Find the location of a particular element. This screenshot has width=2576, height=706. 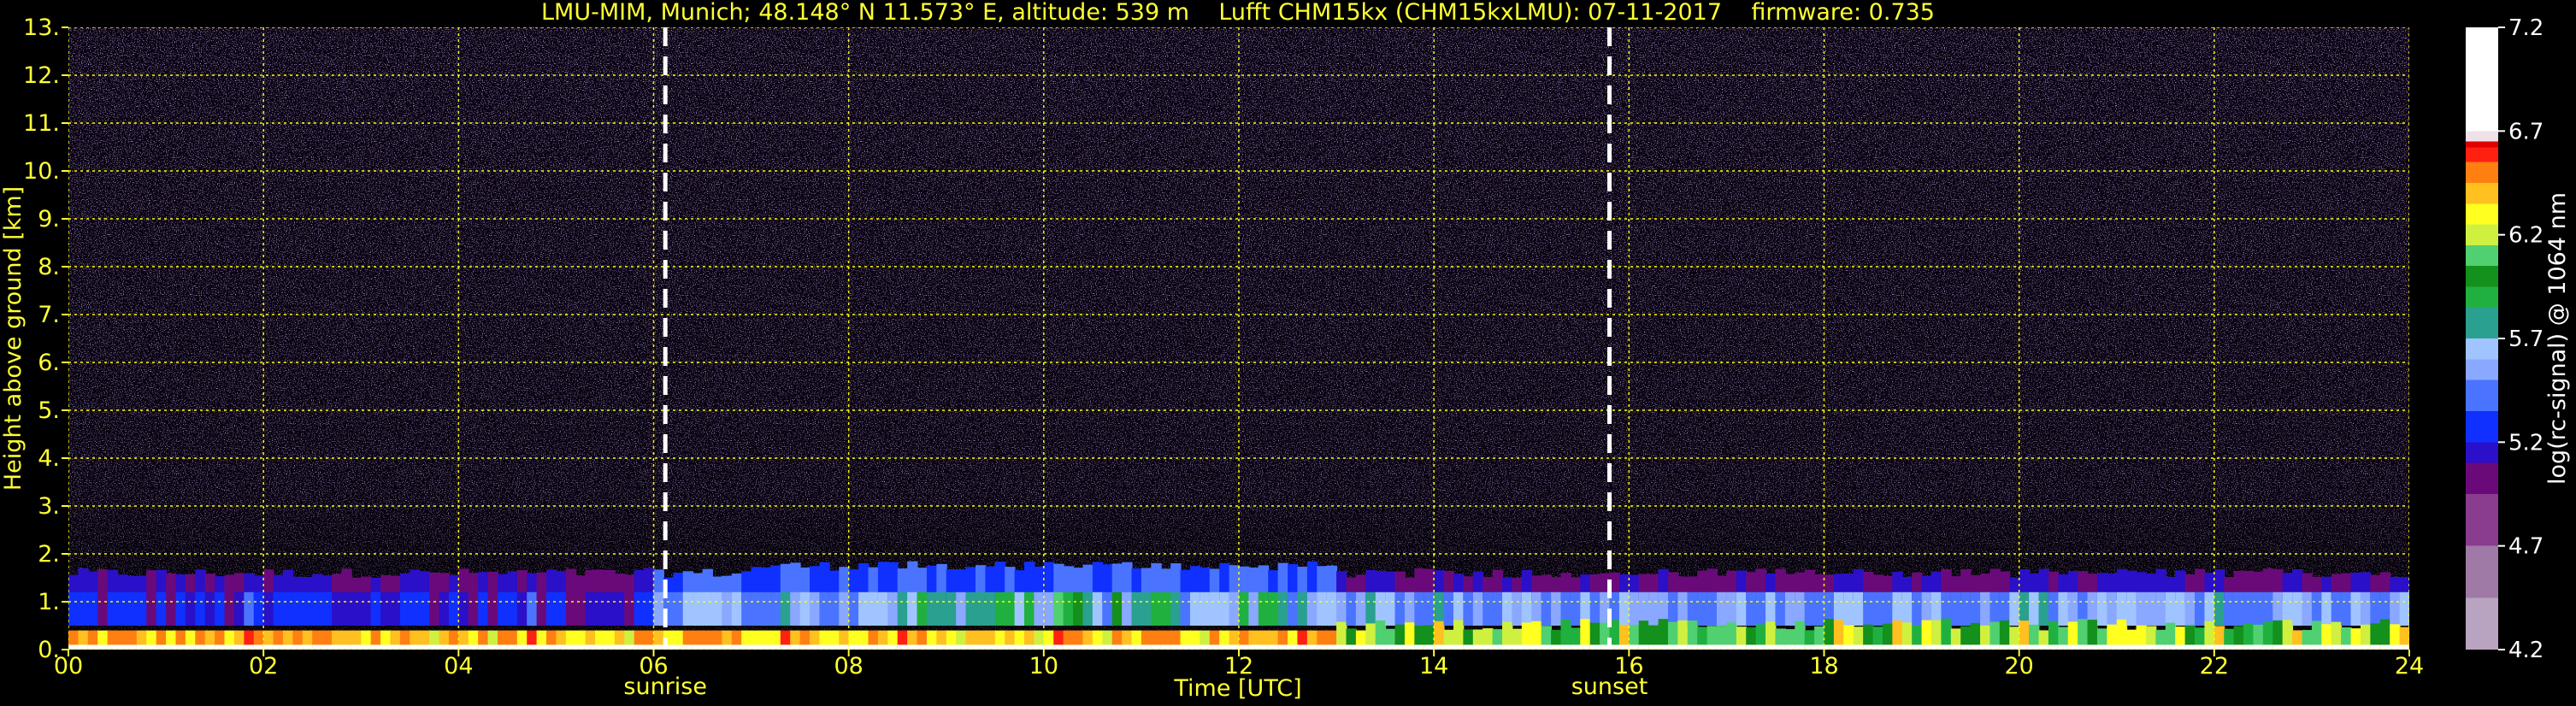

colorbar-tick-label: 7.2 is located at coordinates (2526, 28).